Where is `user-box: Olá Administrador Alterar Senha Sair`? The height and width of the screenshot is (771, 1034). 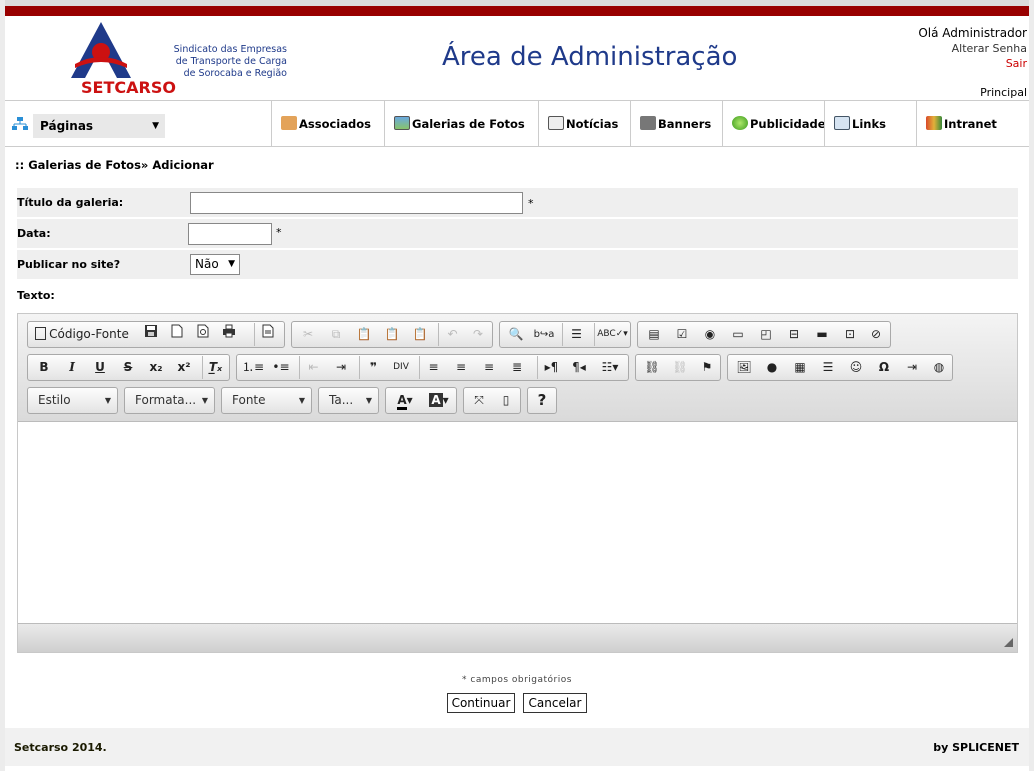
user-box: Olá Administrador Alterar Senha Sair is located at coordinates (972, 48).